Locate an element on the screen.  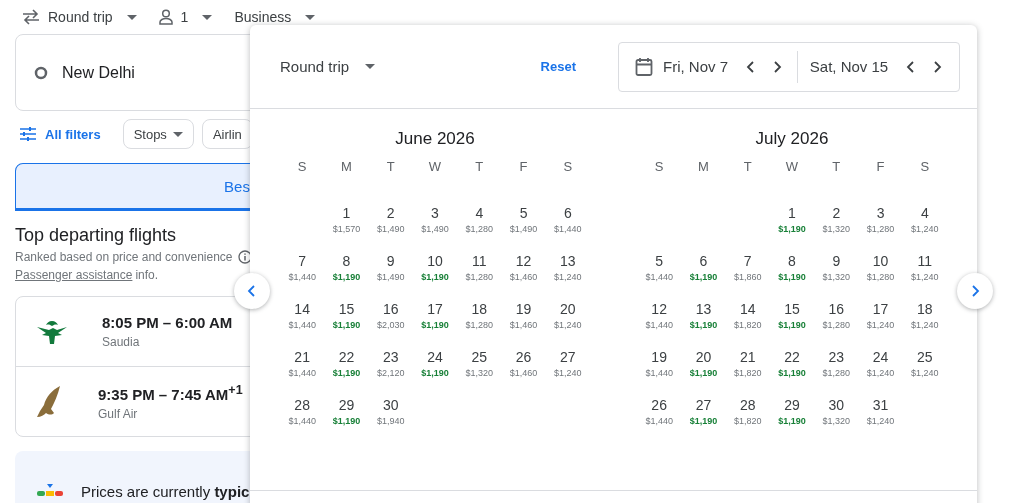
weekday-label: W is located at coordinates (792, 166).